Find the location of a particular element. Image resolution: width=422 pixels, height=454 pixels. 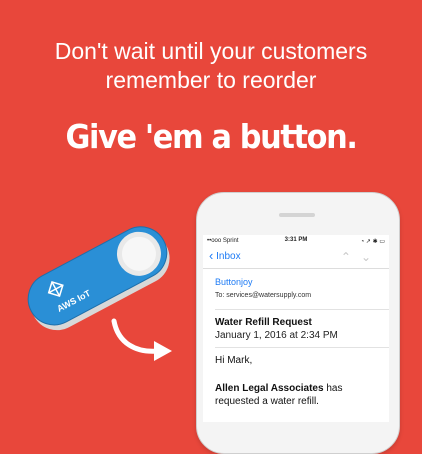

headline-line-2: remember to reorder is located at coordinates (211, 80).